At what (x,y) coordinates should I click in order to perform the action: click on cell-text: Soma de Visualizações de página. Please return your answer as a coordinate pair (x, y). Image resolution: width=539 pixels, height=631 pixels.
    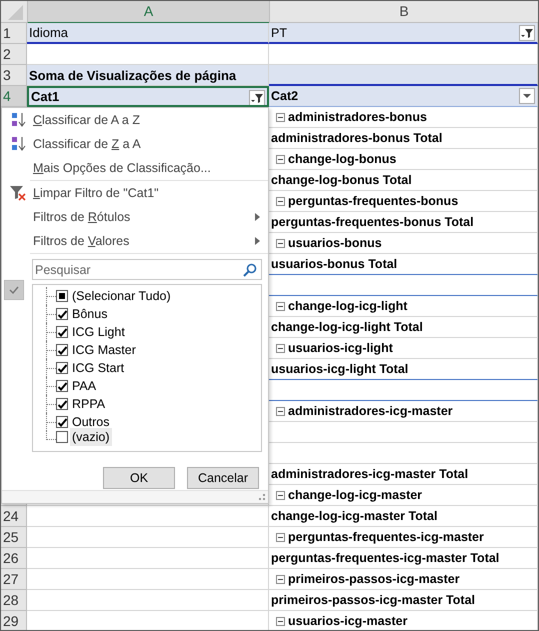
    Looking at the image, I should click on (132, 75).